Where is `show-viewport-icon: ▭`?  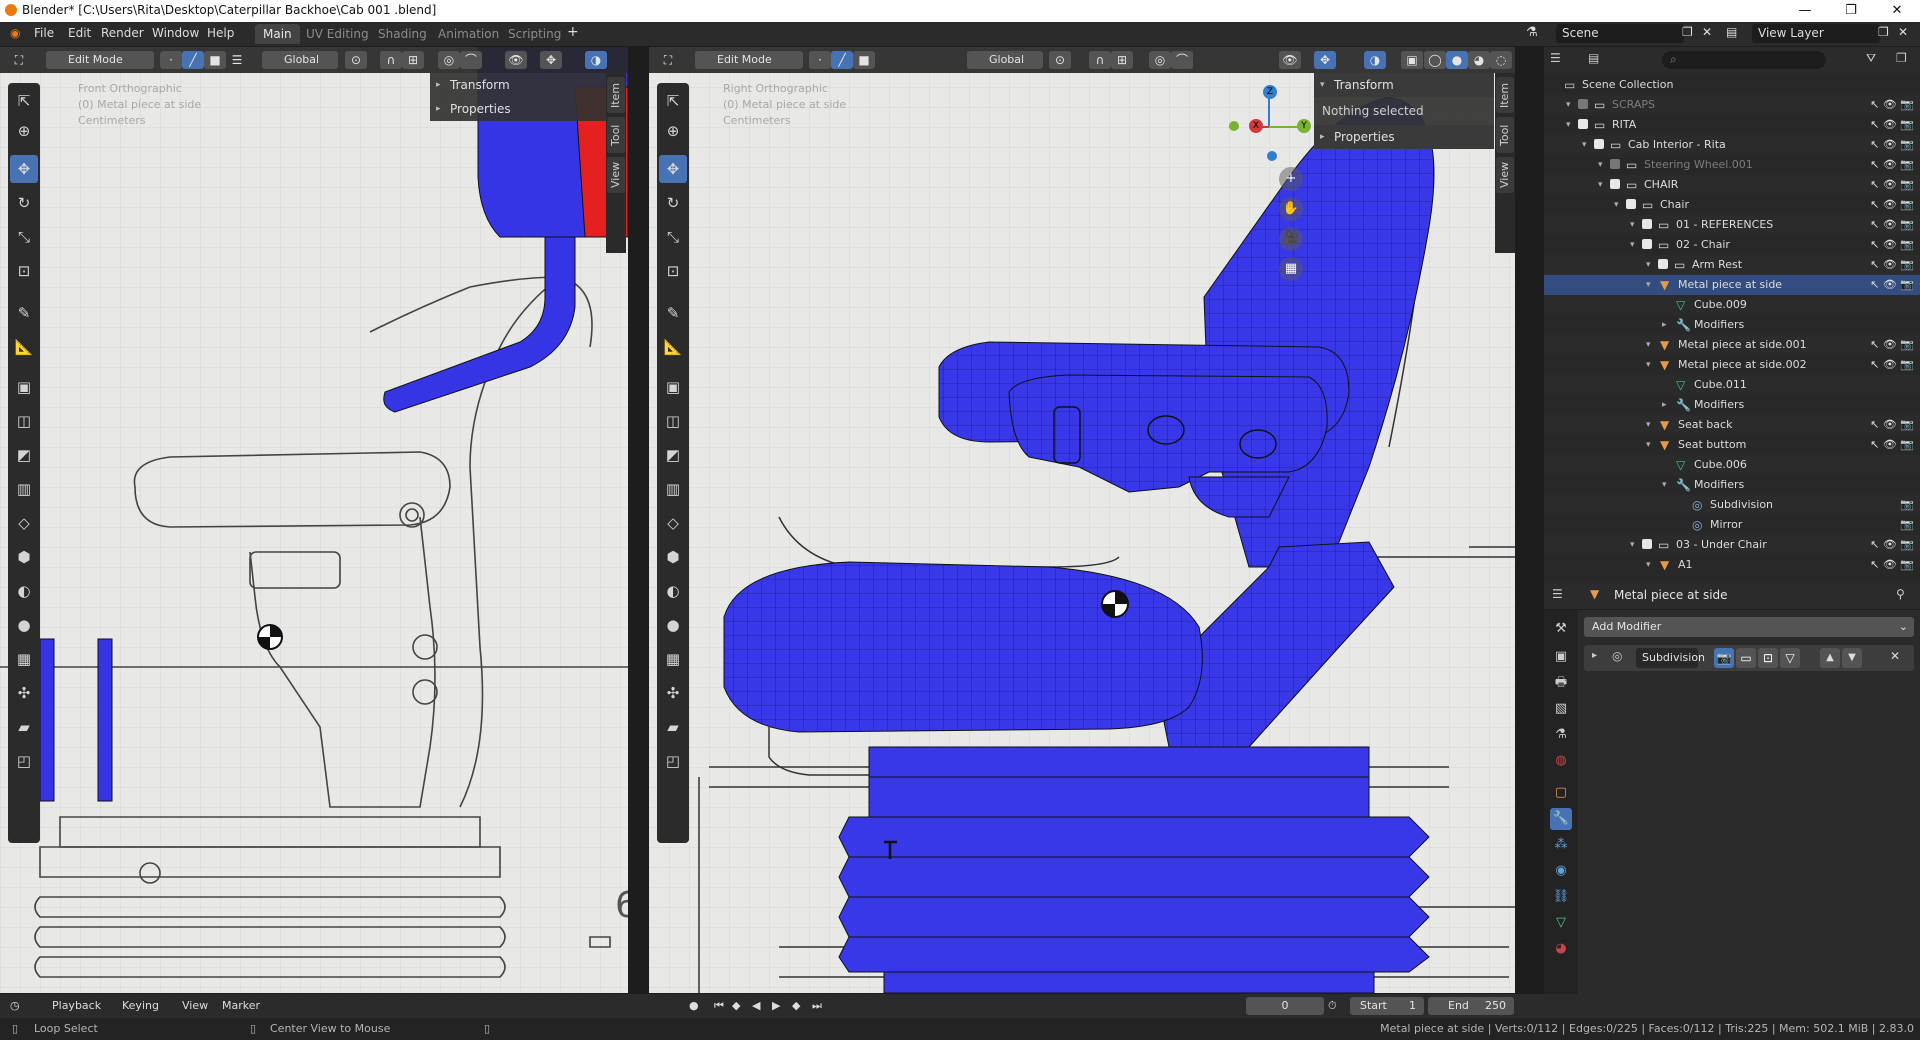 show-viewport-icon: ▭ is located at coordinates (1746, 658).